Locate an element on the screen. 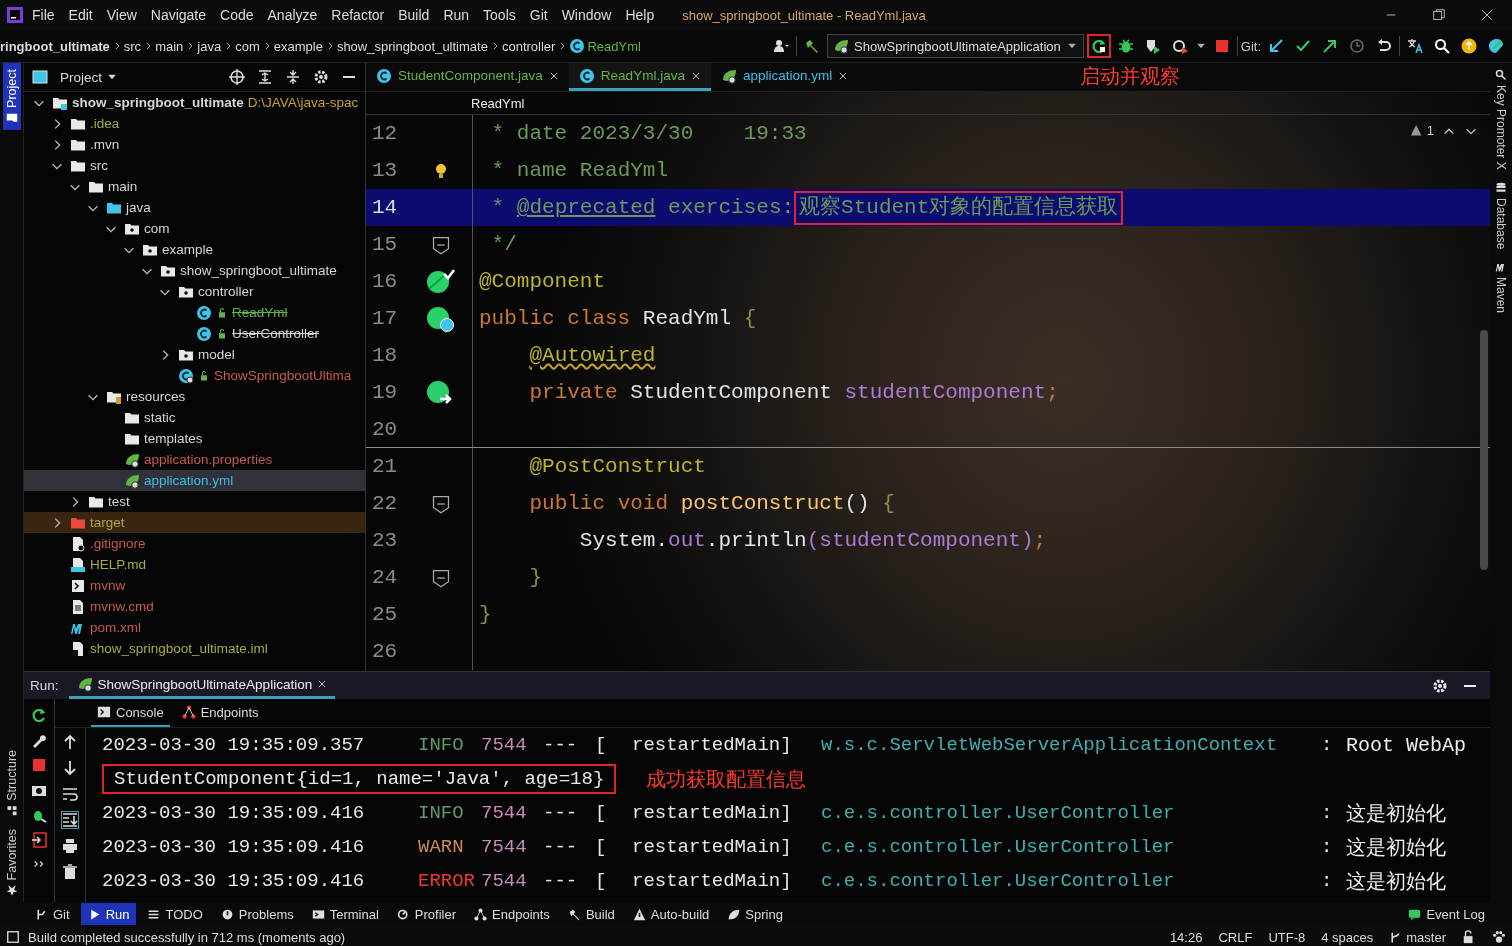 The height and width of the screenshot is (946, 1512). tool-window-button: Problems is located at coordinates (257, 914).